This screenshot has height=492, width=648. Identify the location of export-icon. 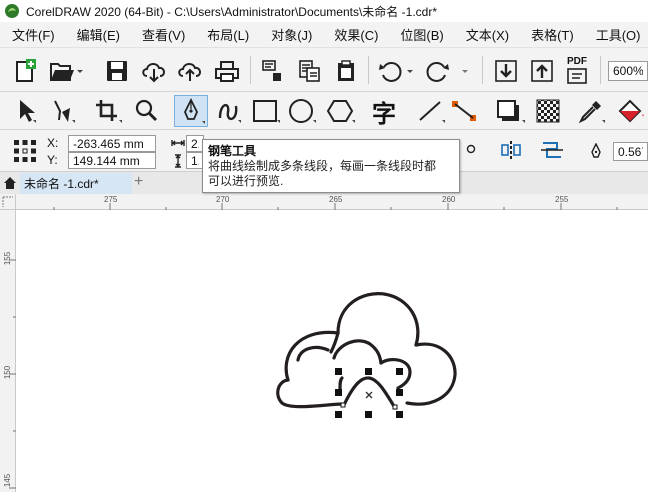
(309, 71).